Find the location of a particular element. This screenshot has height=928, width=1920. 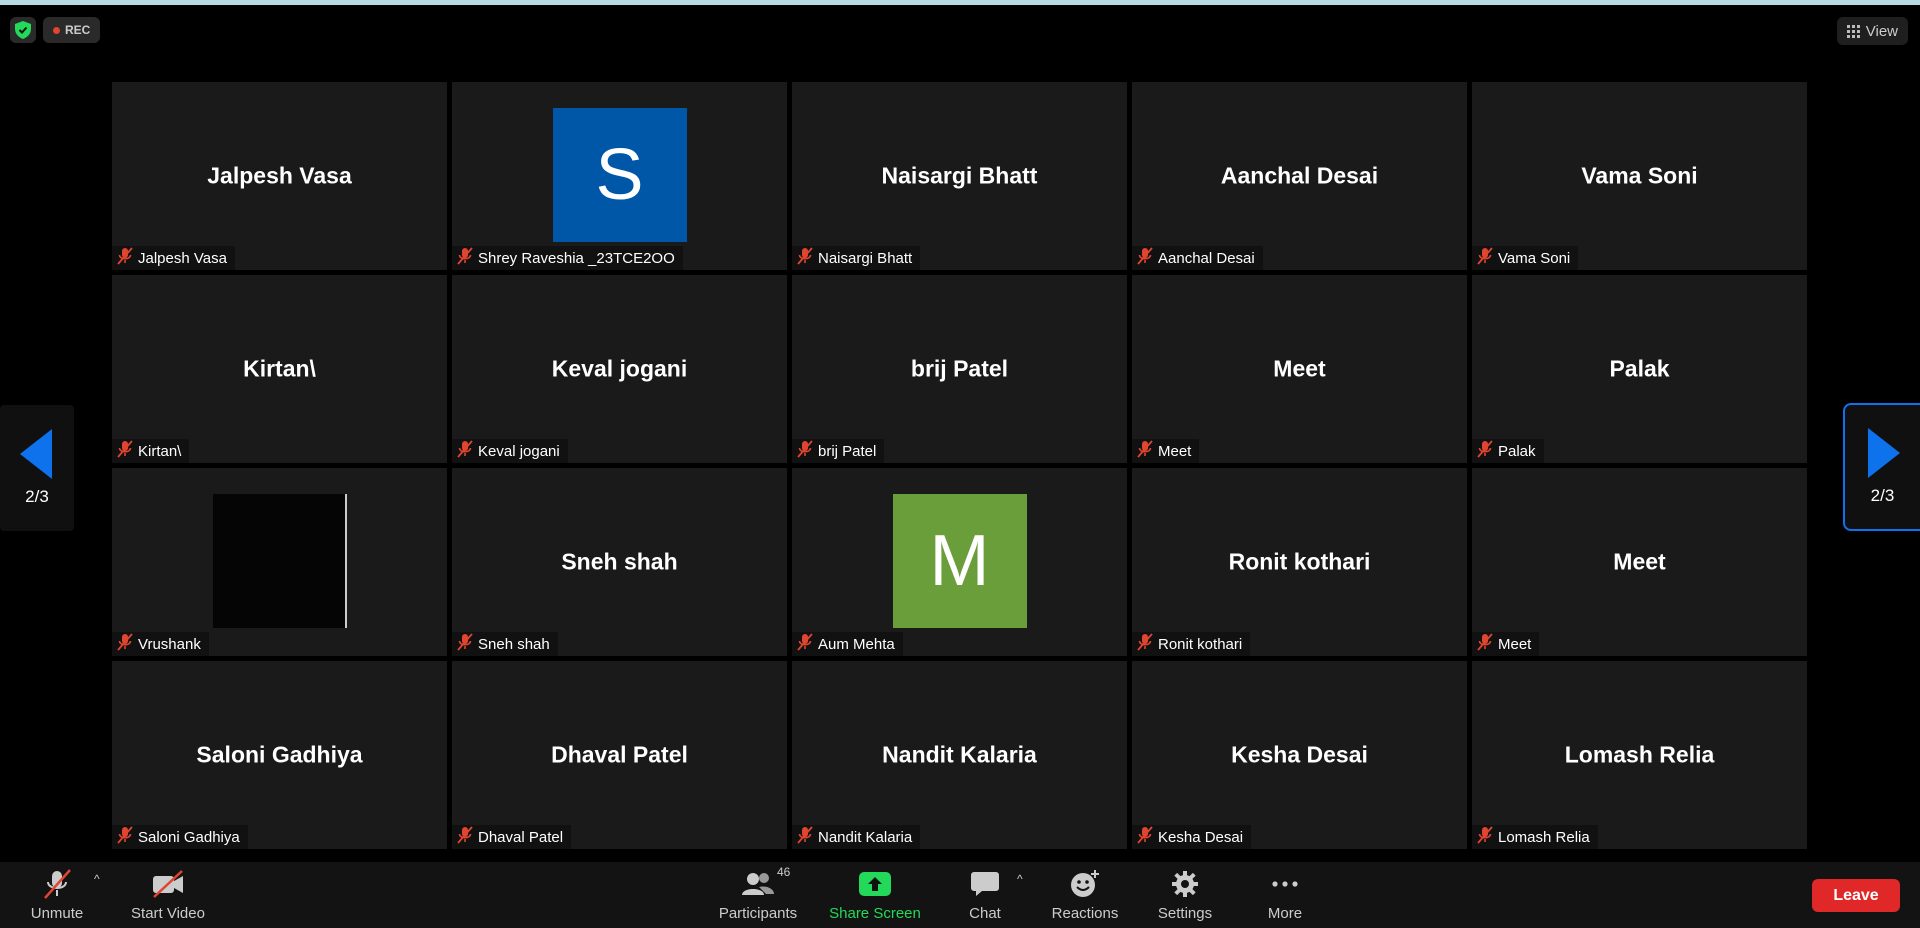

participant-avatar: M is located at coordinates (959, 561).